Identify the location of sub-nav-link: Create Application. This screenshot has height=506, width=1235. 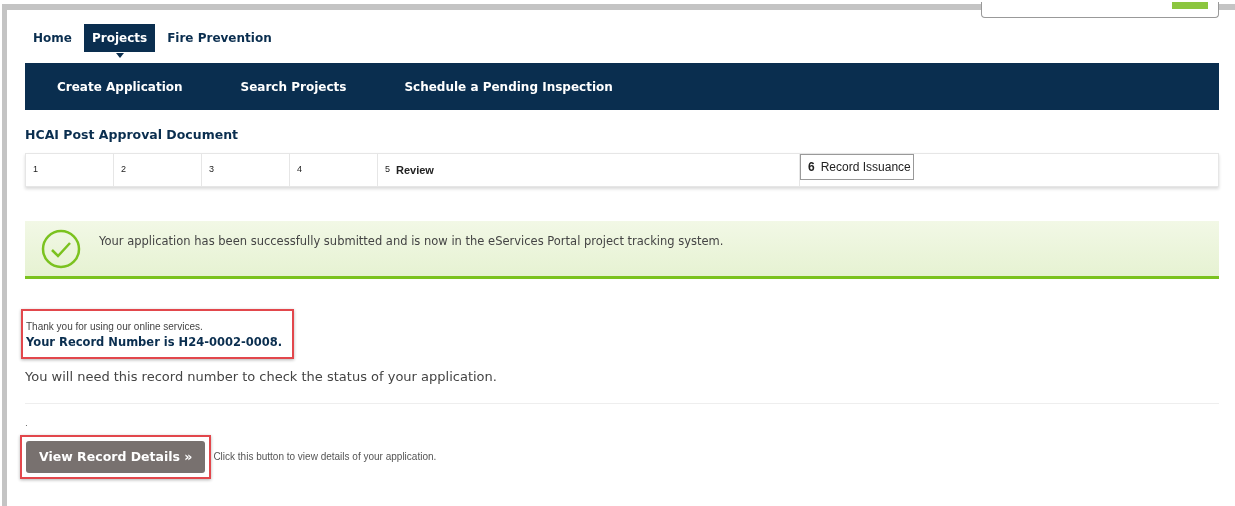
(120, 86).